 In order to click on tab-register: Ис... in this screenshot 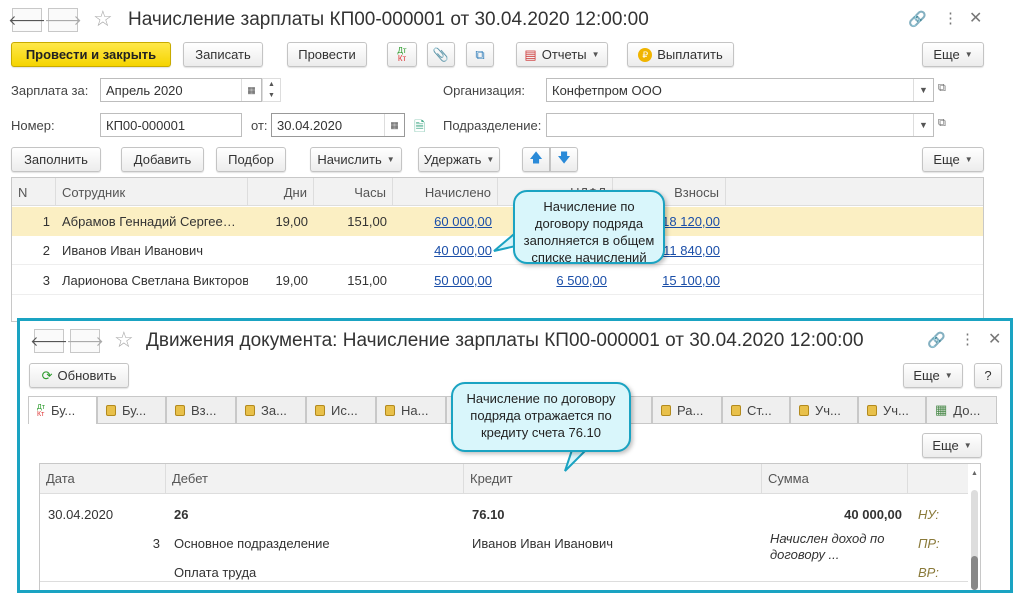, I will do `click(341, 409)`.